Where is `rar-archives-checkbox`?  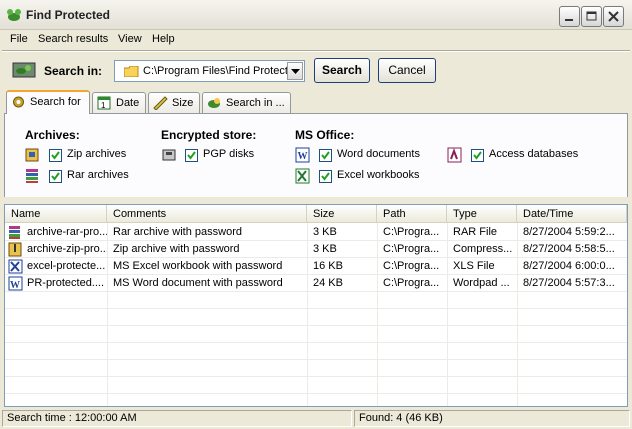 rar-archives-checkbox is located at coordinates (55, 176).